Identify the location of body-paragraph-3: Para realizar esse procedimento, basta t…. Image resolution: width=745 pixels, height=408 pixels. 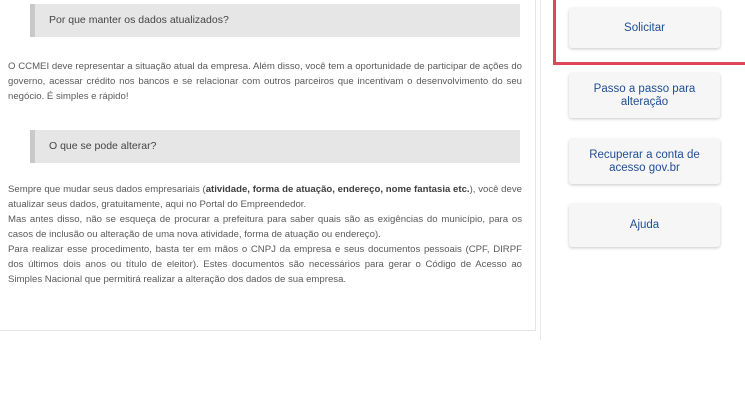
(265, 264).